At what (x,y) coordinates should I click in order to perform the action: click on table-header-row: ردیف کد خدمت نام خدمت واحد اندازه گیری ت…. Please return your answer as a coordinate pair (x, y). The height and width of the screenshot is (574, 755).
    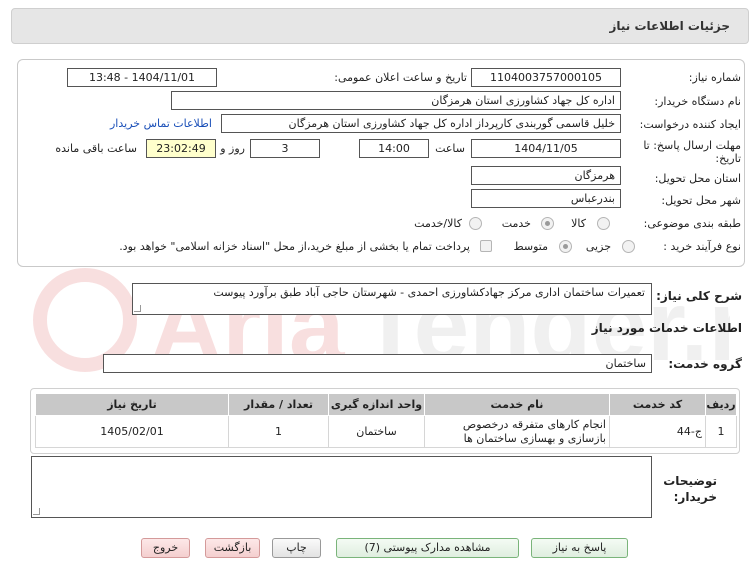
    Looking at the image, I should click on (386, 404).